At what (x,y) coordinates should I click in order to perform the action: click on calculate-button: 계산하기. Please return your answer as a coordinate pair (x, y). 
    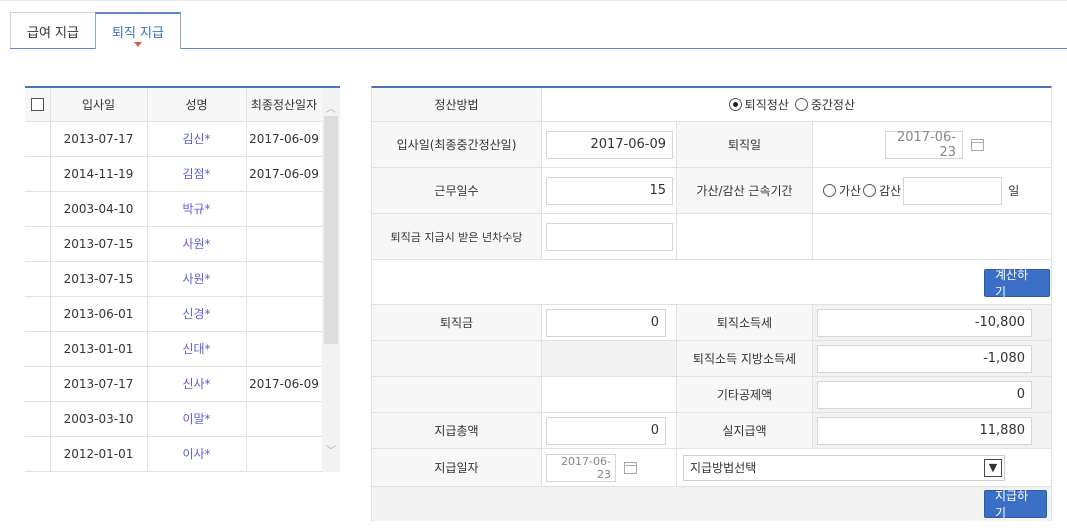
    Looking at the image, I should click on (1017, 283).